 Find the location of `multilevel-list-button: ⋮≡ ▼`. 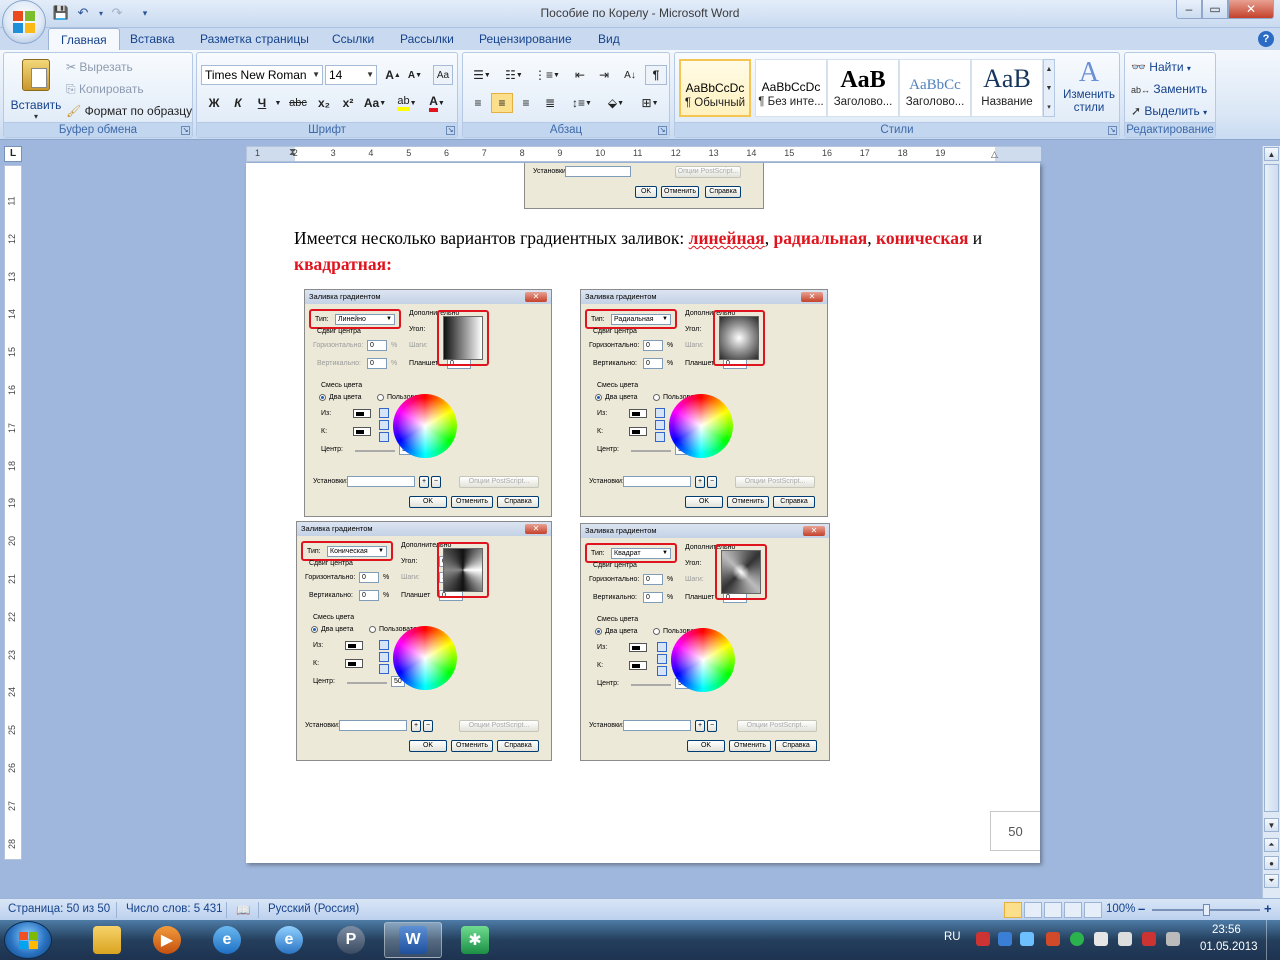

multilevel-list-button: ⋮≡ ▼ is located at coordinates (547, 75).